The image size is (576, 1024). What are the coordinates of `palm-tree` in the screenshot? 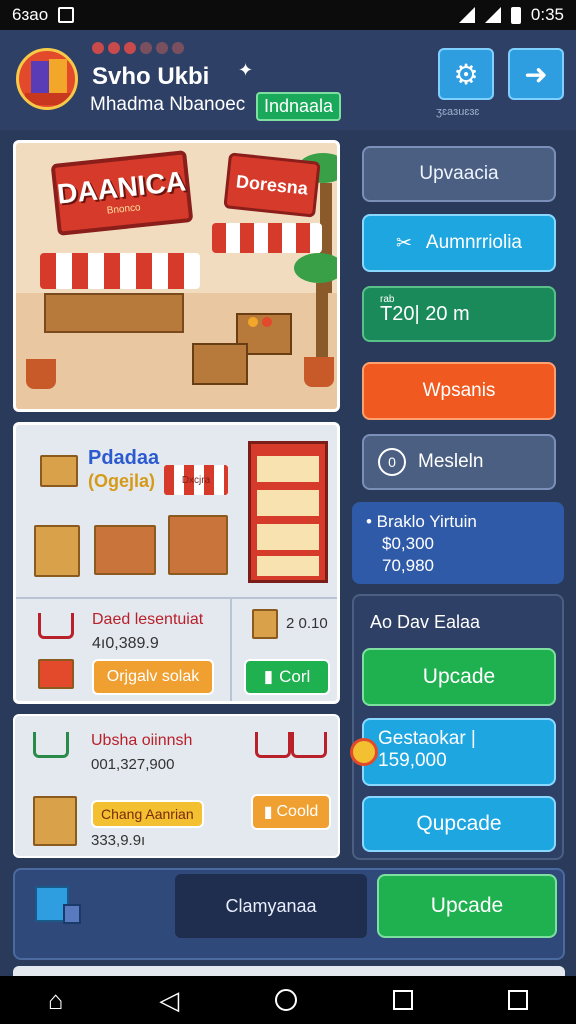 It's located at (322, 323).